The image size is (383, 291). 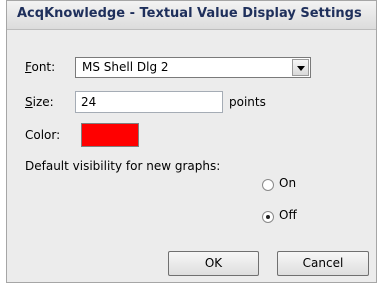 What do you see at coordinates (39, 102) in the screenshot?
I see `size-label: Size:` at bounding box center [39, 102].